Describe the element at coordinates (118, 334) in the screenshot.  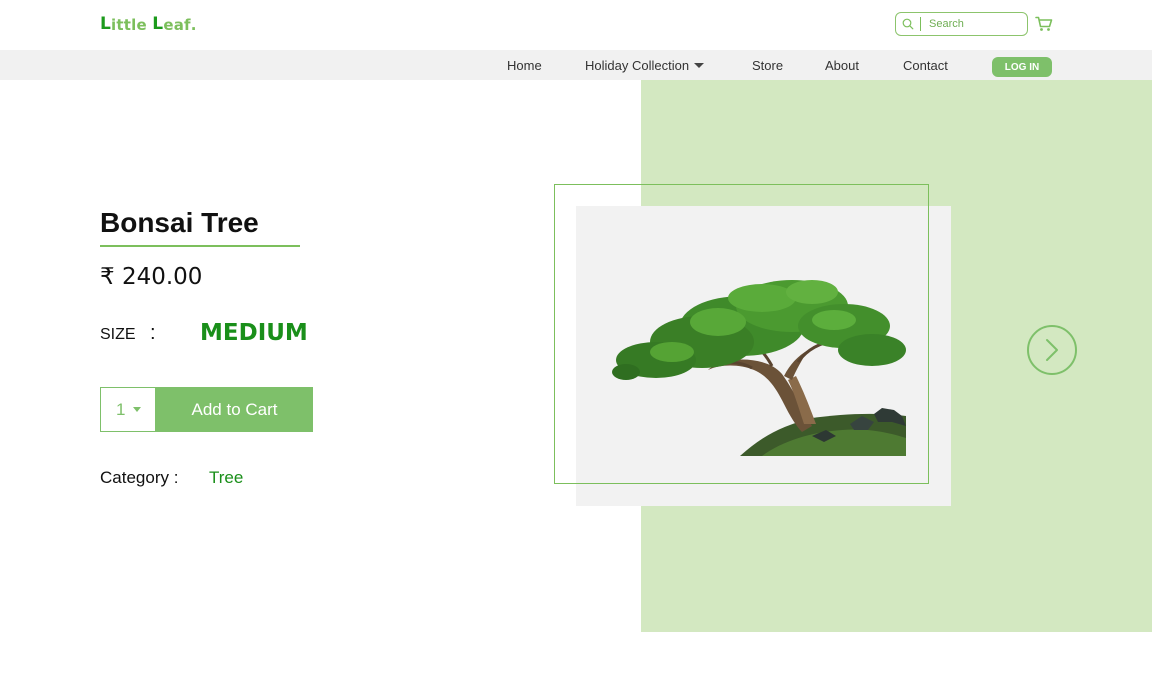
I see `size-label: SIZE` at that location.